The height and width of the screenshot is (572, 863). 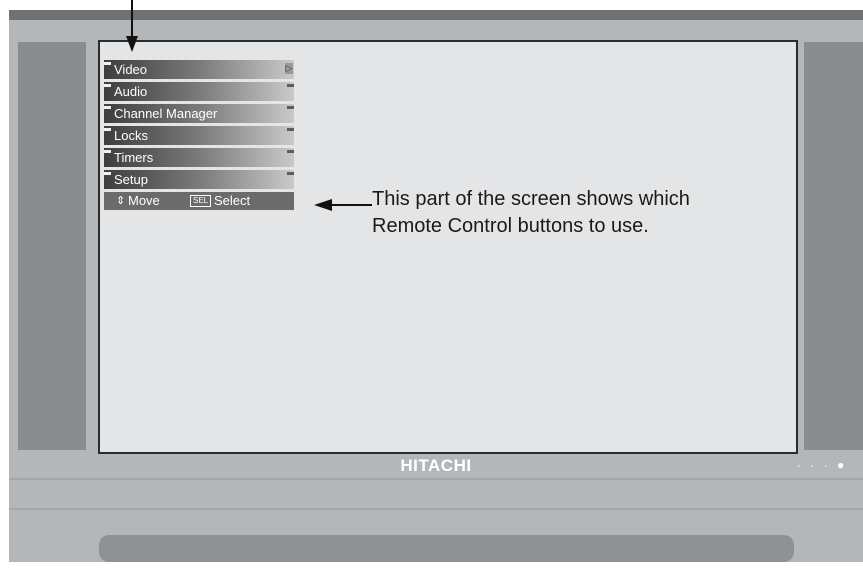 I want to click on menu-item-label: Video, so click(x=131, y=69).